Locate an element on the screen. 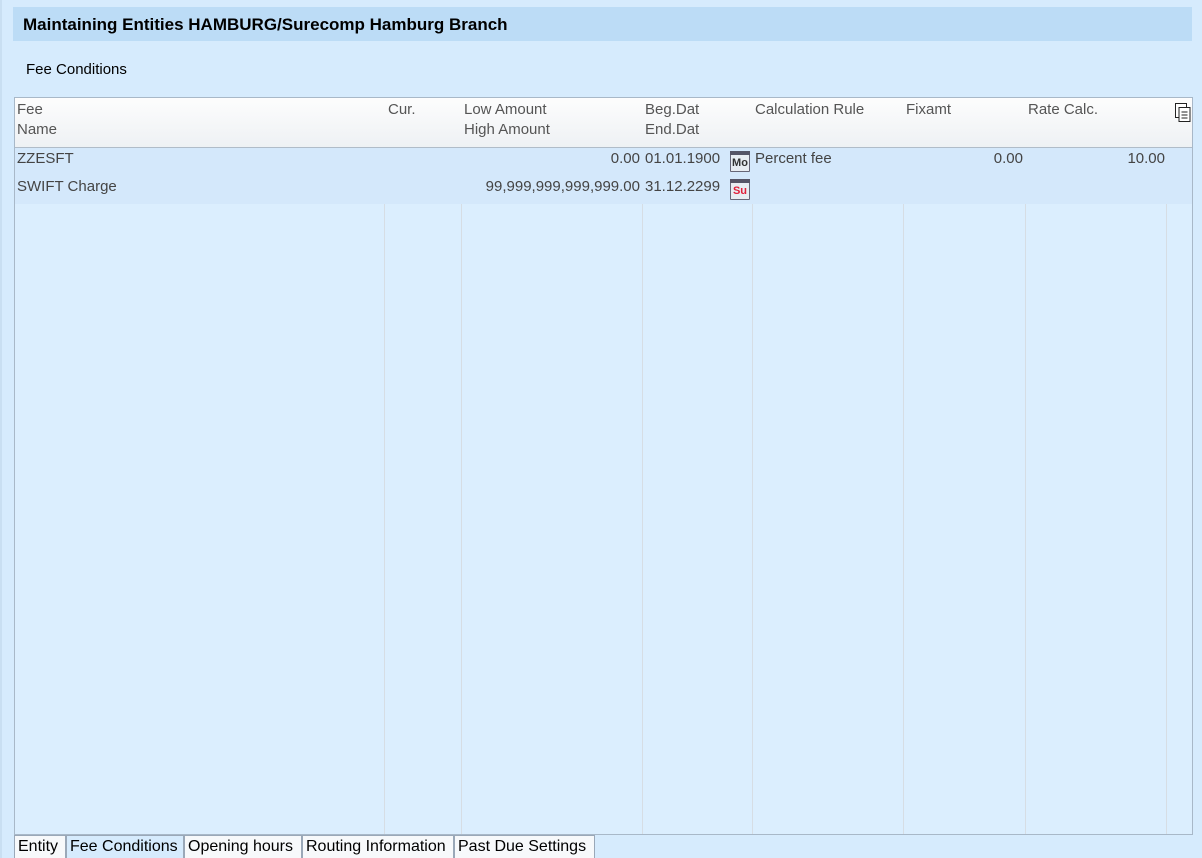 This screenshot has height=858, width=1202. cell-calc-rule: Percent fee is located at coordinates (793, 158).